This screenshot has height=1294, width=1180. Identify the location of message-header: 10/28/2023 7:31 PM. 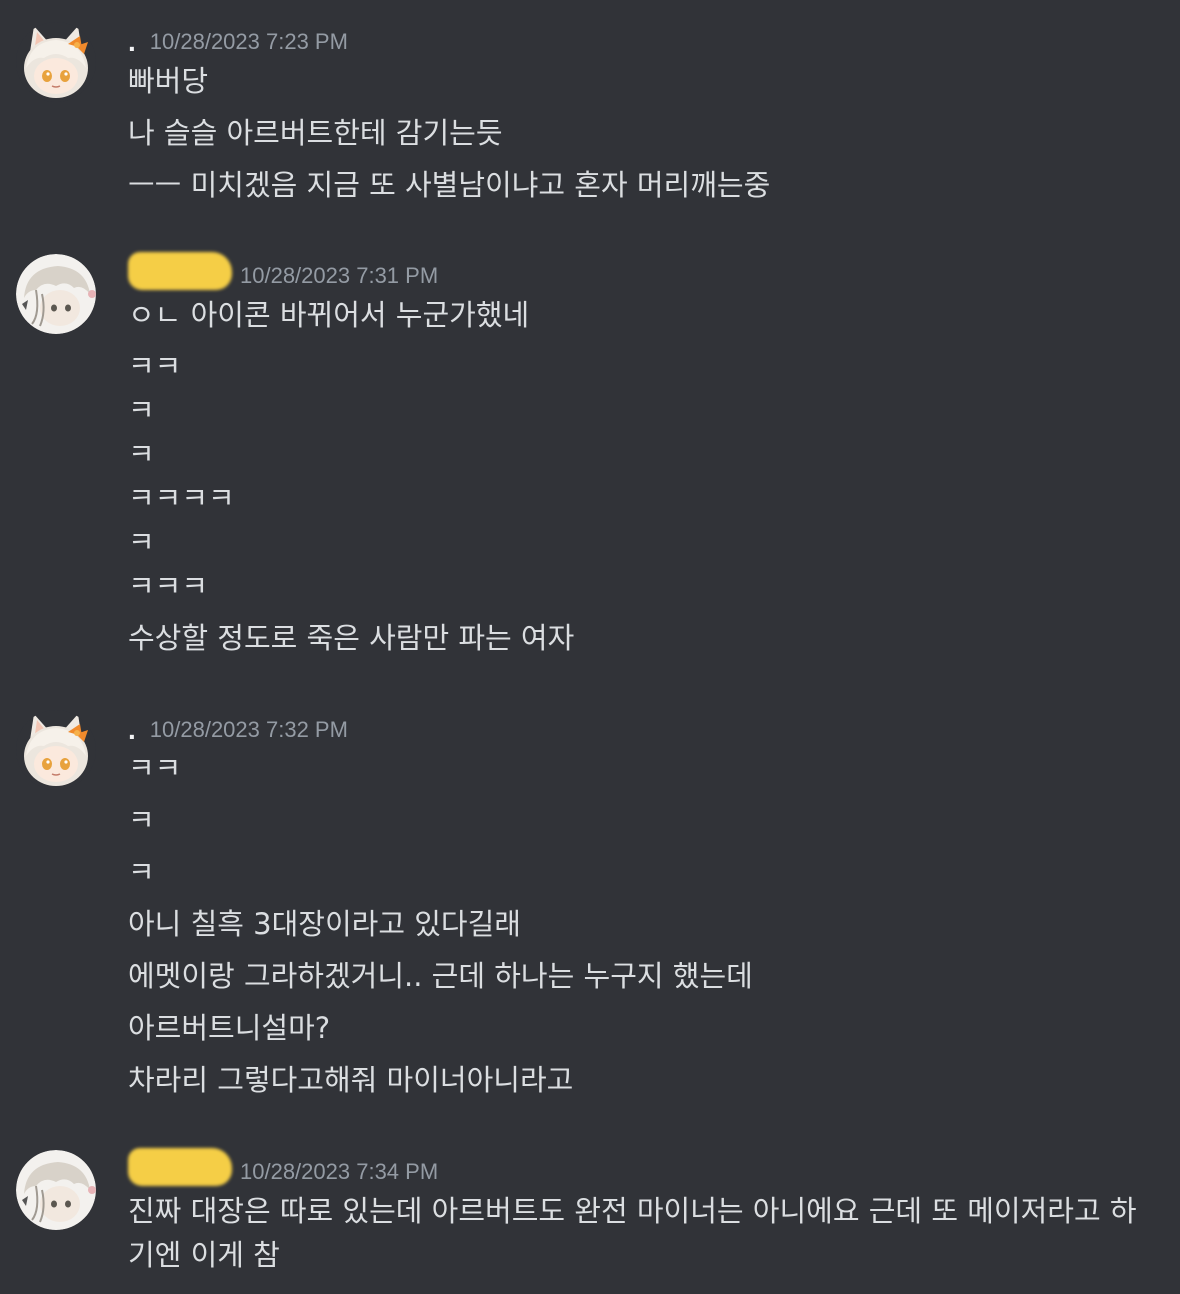
(283, 272).